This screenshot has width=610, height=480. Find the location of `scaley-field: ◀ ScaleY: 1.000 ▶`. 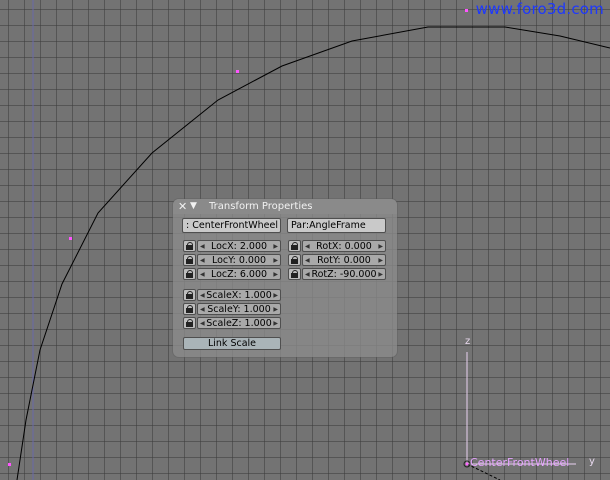

scaley-field: ◀ ScaleY: 1.000 ▶ is located at coordinates (239, 309).